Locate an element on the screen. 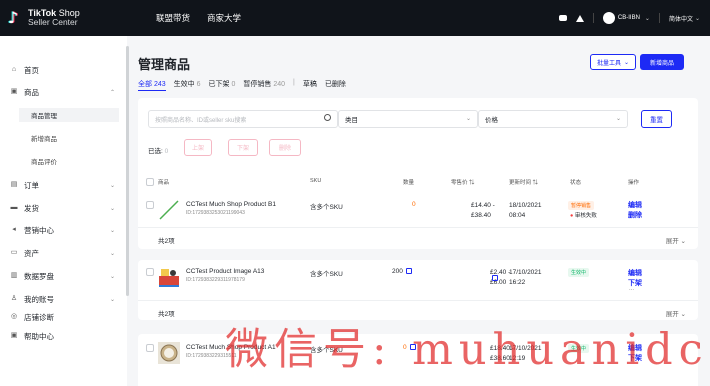 The image size is (710, 386). col-updated-label: 更新时间 is located at coordinates (520, 183).